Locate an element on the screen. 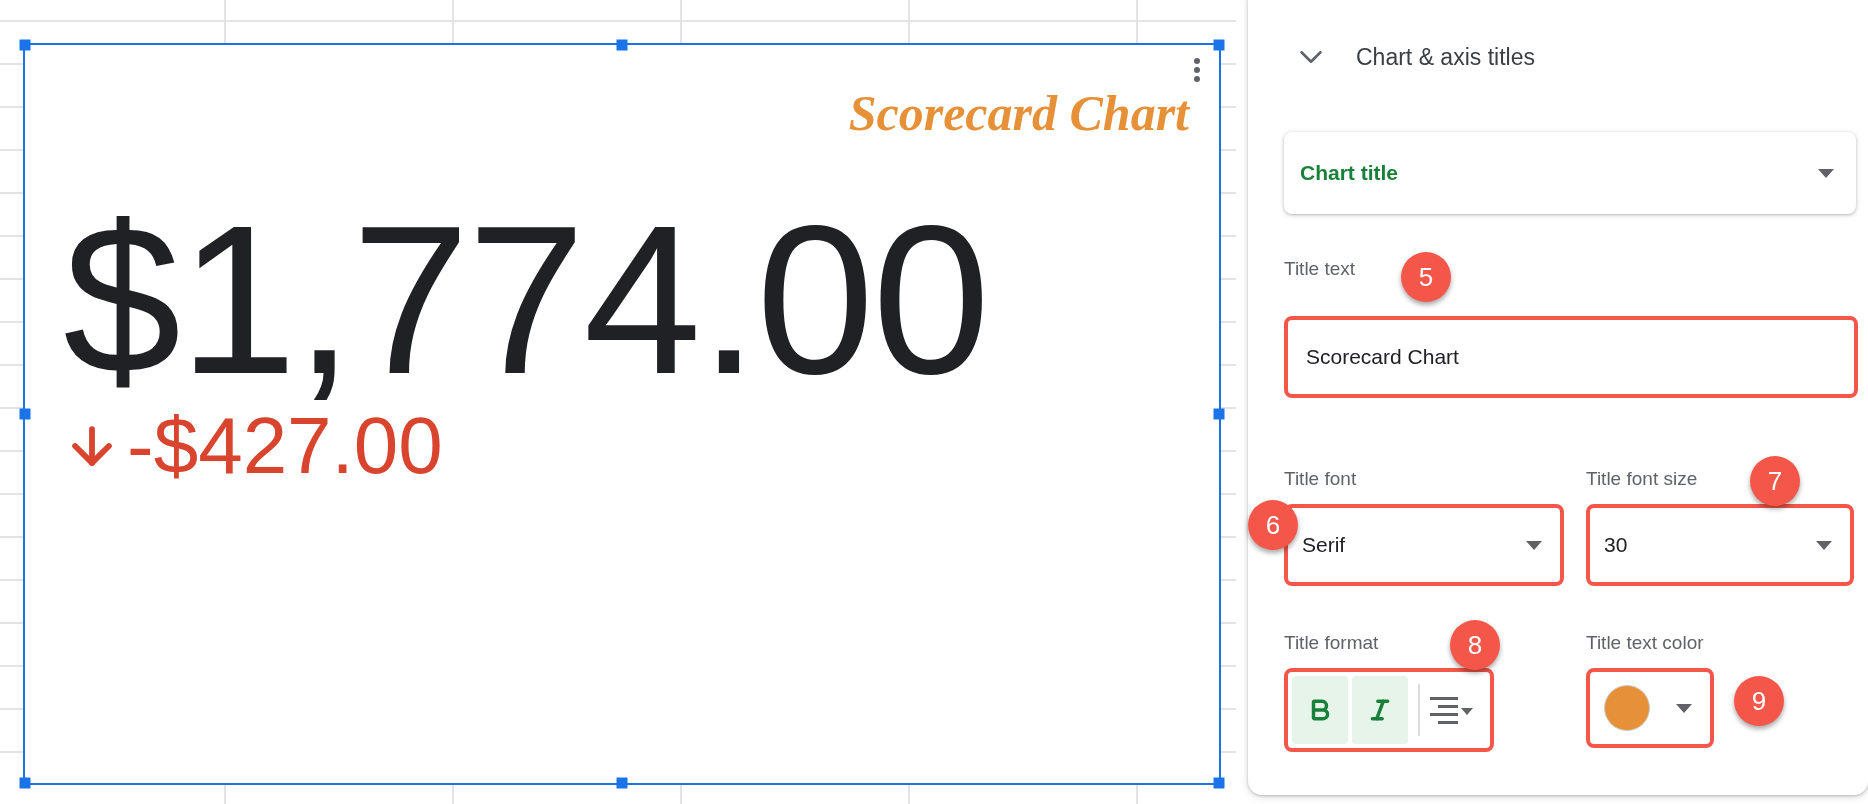 The image size is (1868, 804). font-size-dropdown: 30 is located at coordinates (1720, 545).